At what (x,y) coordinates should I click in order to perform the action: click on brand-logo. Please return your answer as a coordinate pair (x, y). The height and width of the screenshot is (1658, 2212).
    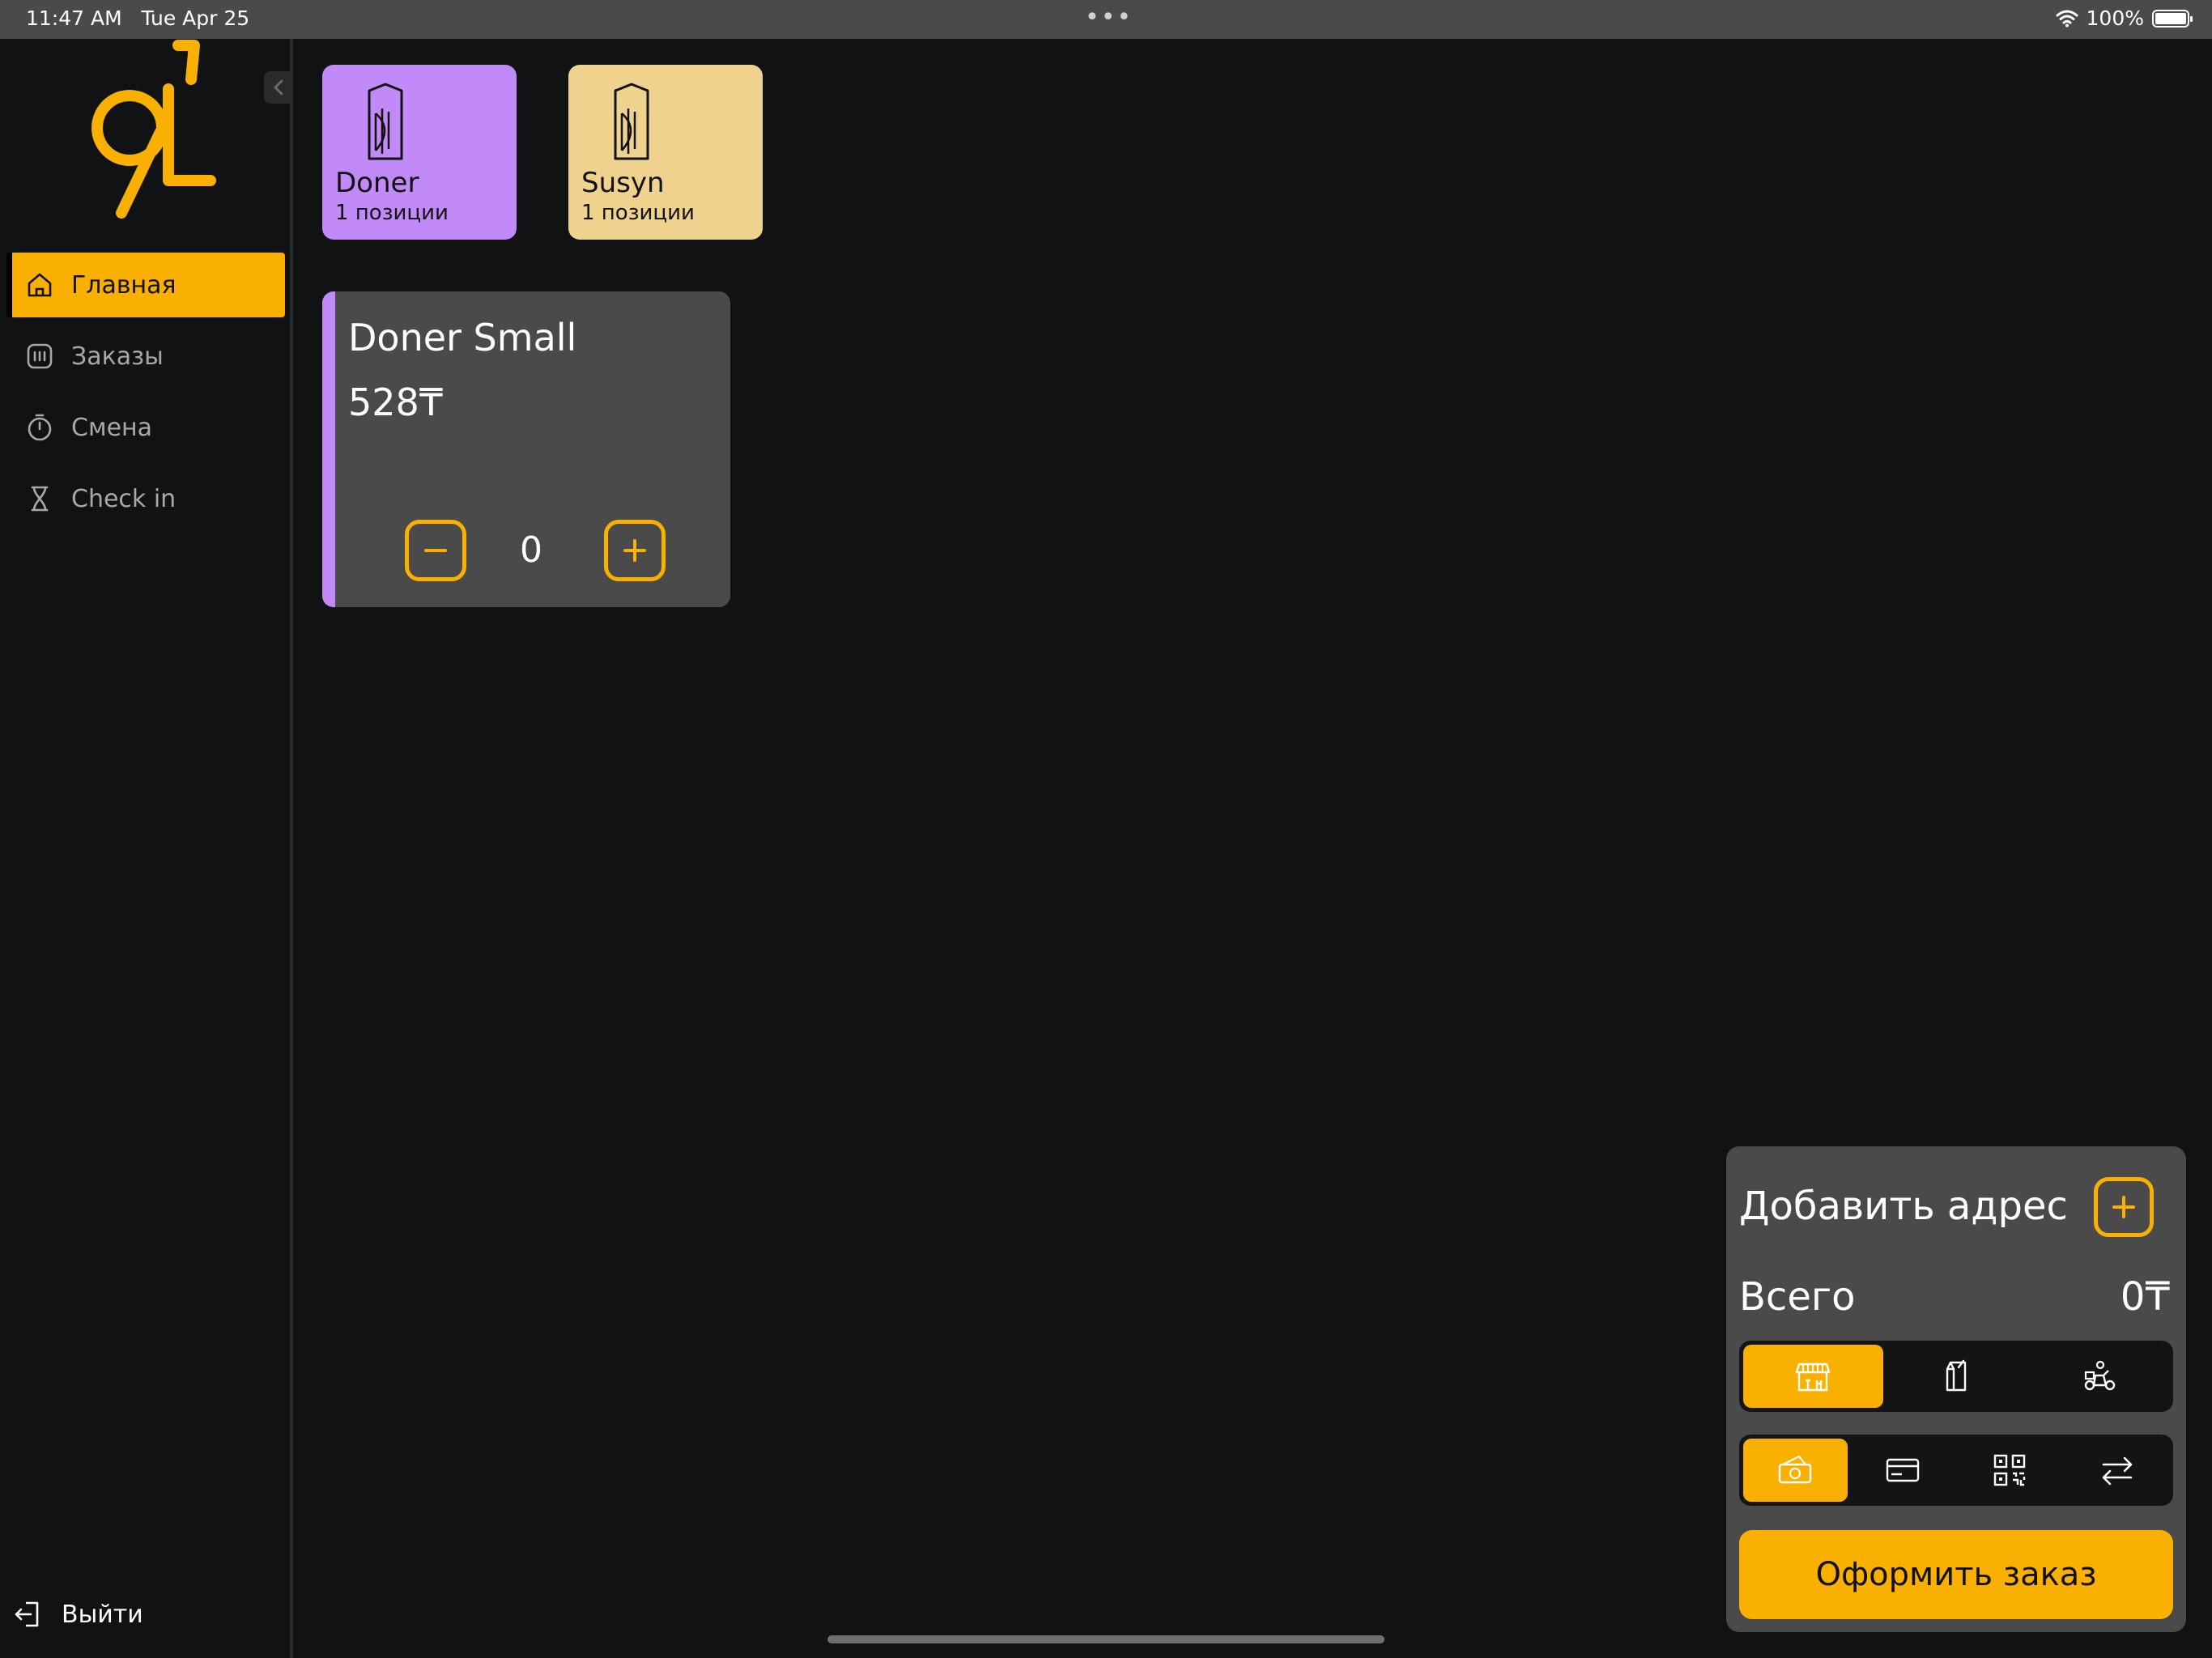
    Looking at the image, I should click on (154, 129).